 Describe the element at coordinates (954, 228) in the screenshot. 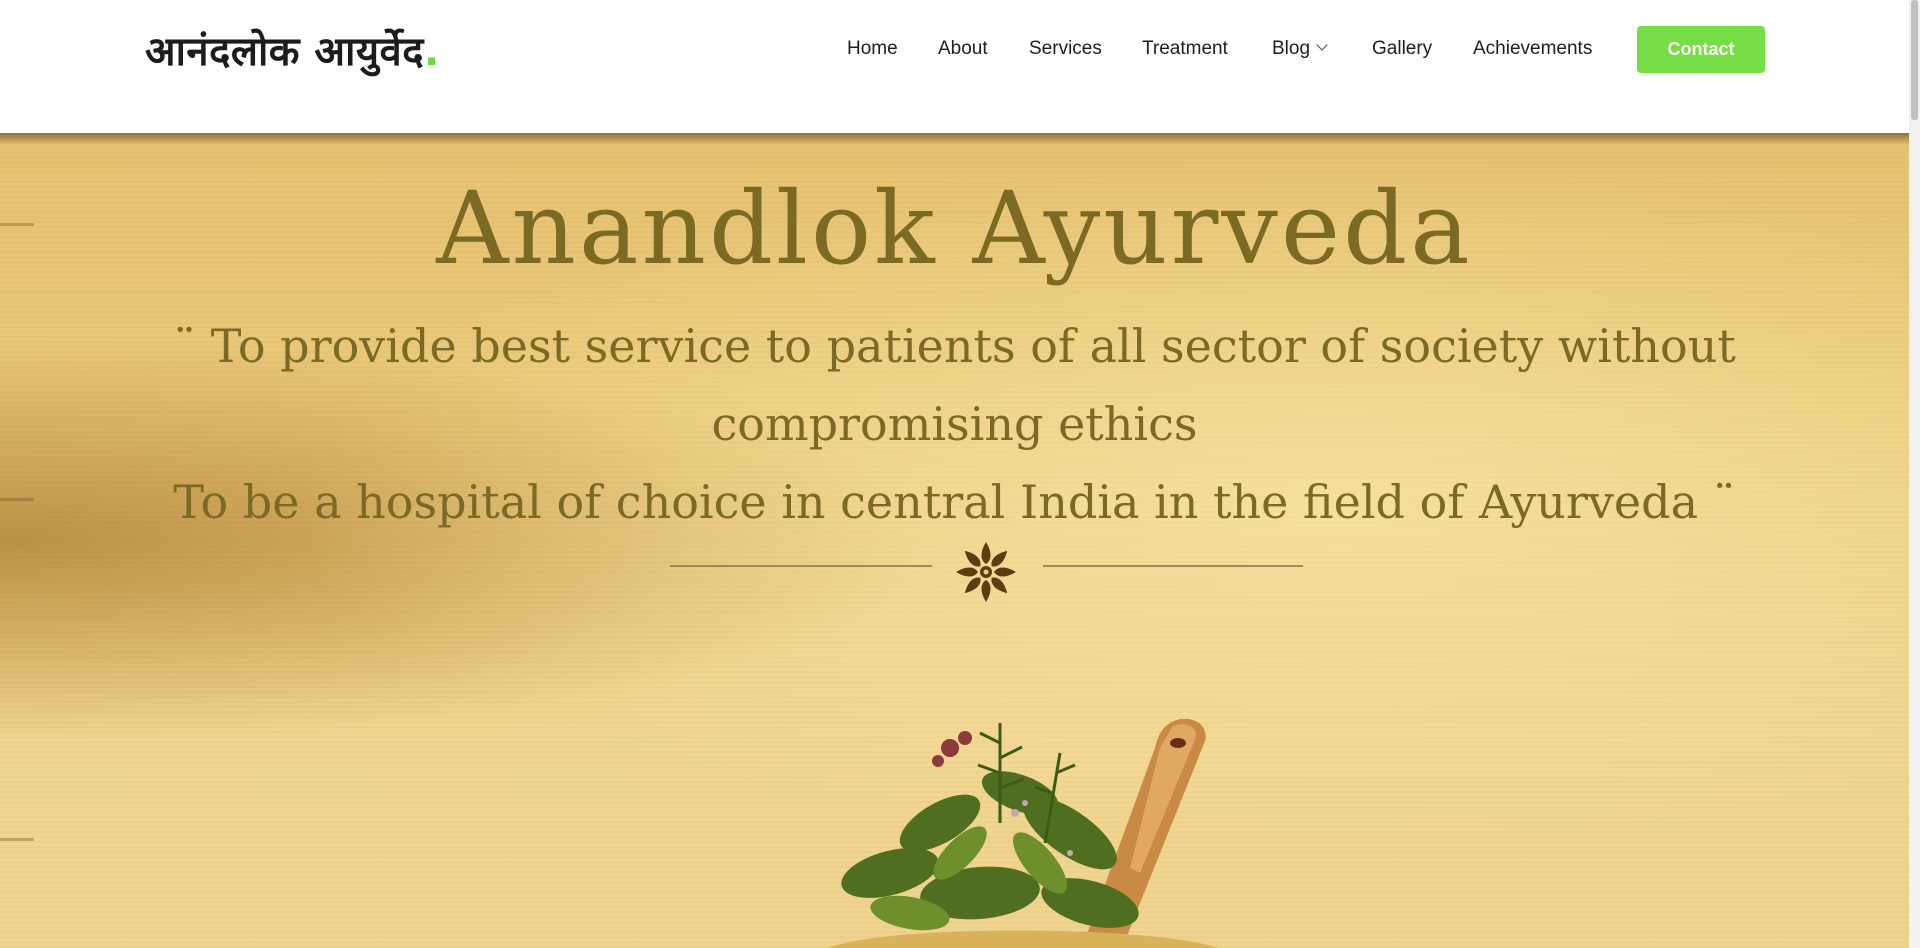

I see `hero-title: Anandlok Ayurveda` at that location.